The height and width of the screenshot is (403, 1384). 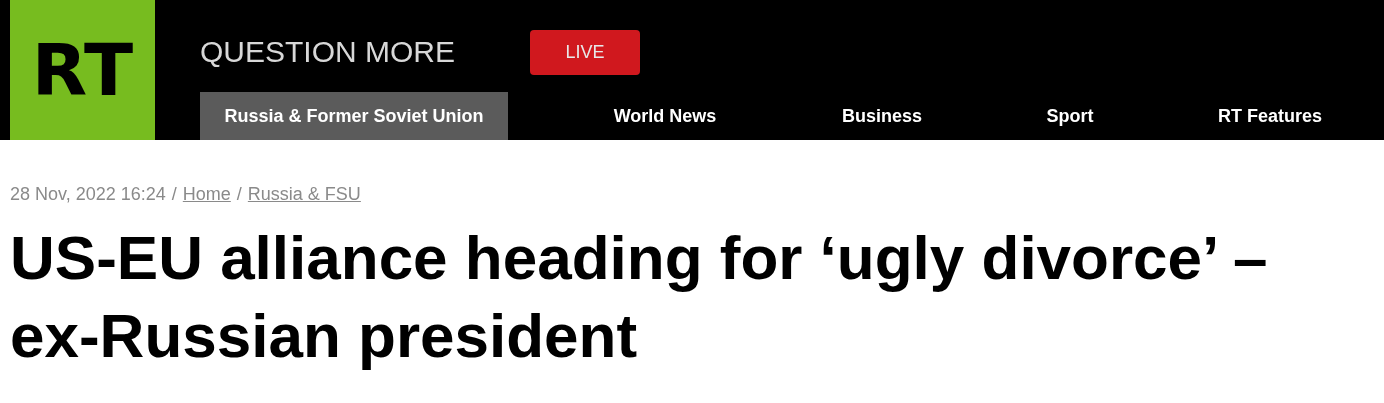 What do you see at coordinates (585, 52) in the screenshot?
I see `live-button: LIVE` at bounding box center [585, 52].